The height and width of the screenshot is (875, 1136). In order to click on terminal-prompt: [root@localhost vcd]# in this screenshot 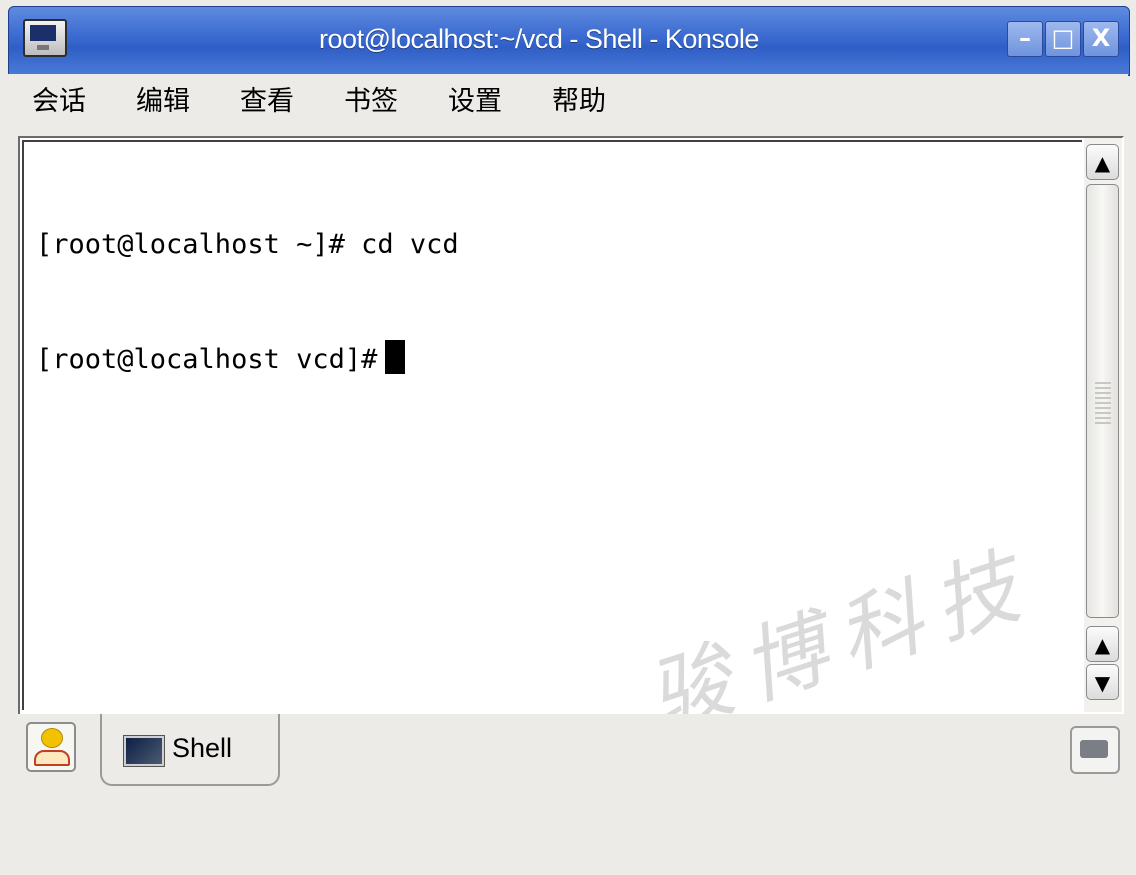, I will do `click(207, 359)`.